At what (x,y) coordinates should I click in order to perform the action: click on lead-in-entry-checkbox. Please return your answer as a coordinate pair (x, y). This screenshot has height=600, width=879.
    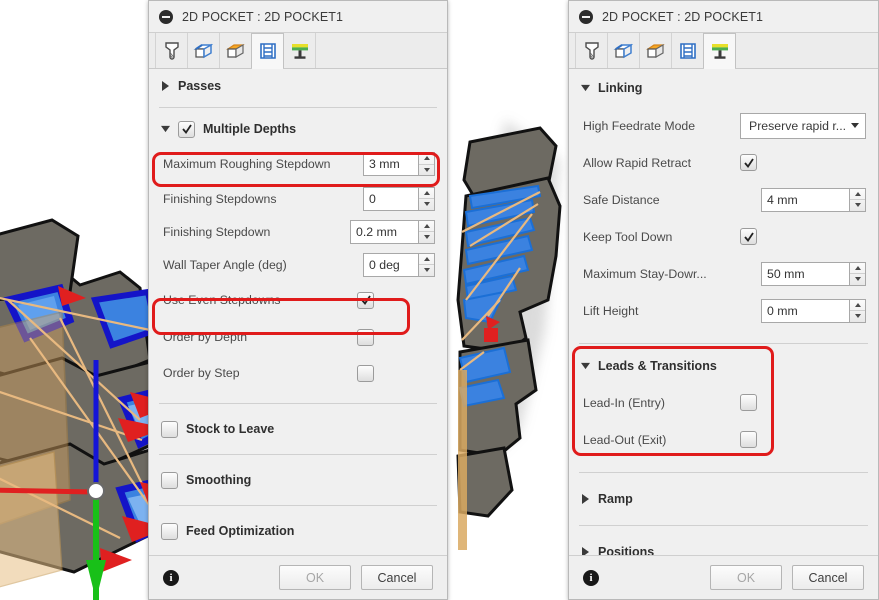
    Looking at the image, I should click on (748, 402).